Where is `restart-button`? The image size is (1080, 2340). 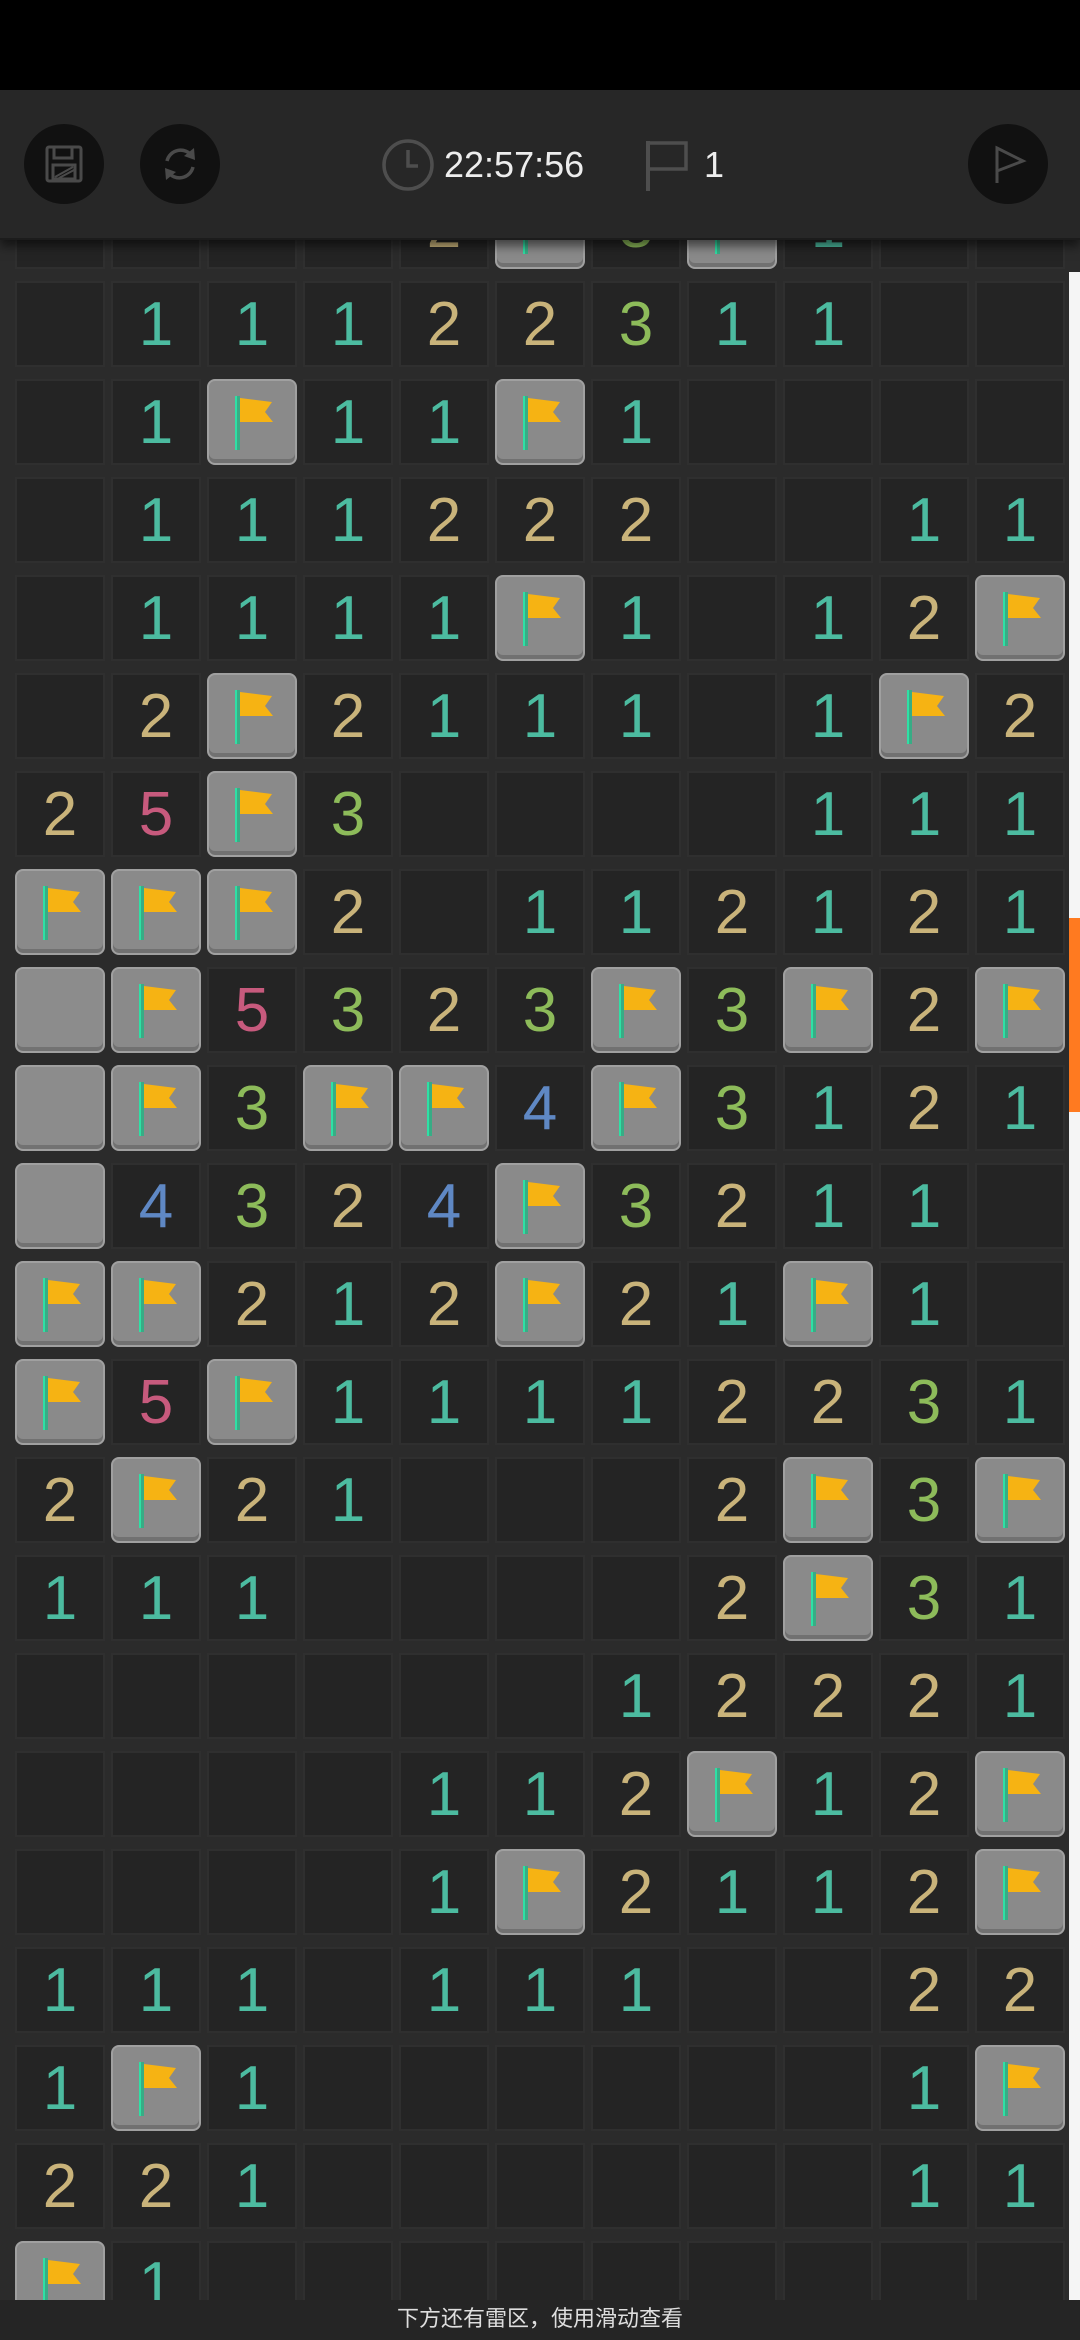
restart-button is located at coordinates (180, 164).